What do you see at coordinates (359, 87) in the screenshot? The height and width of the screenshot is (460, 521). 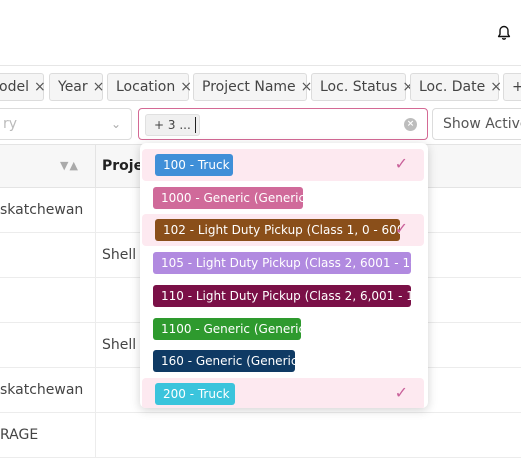 I see `chip-label: Loc. Status` at bounding box center [359, 87].